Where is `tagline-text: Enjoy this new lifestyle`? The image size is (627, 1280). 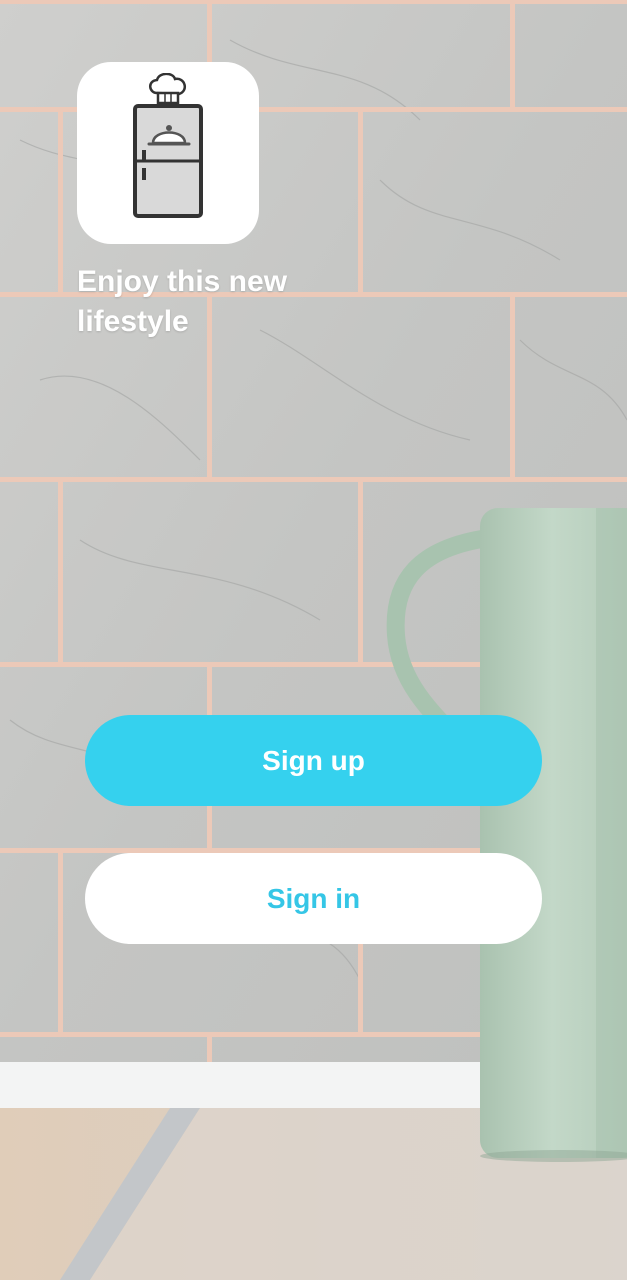 tagline-text: Enjoy this new lifestyle is located at coordinates (182, 301).